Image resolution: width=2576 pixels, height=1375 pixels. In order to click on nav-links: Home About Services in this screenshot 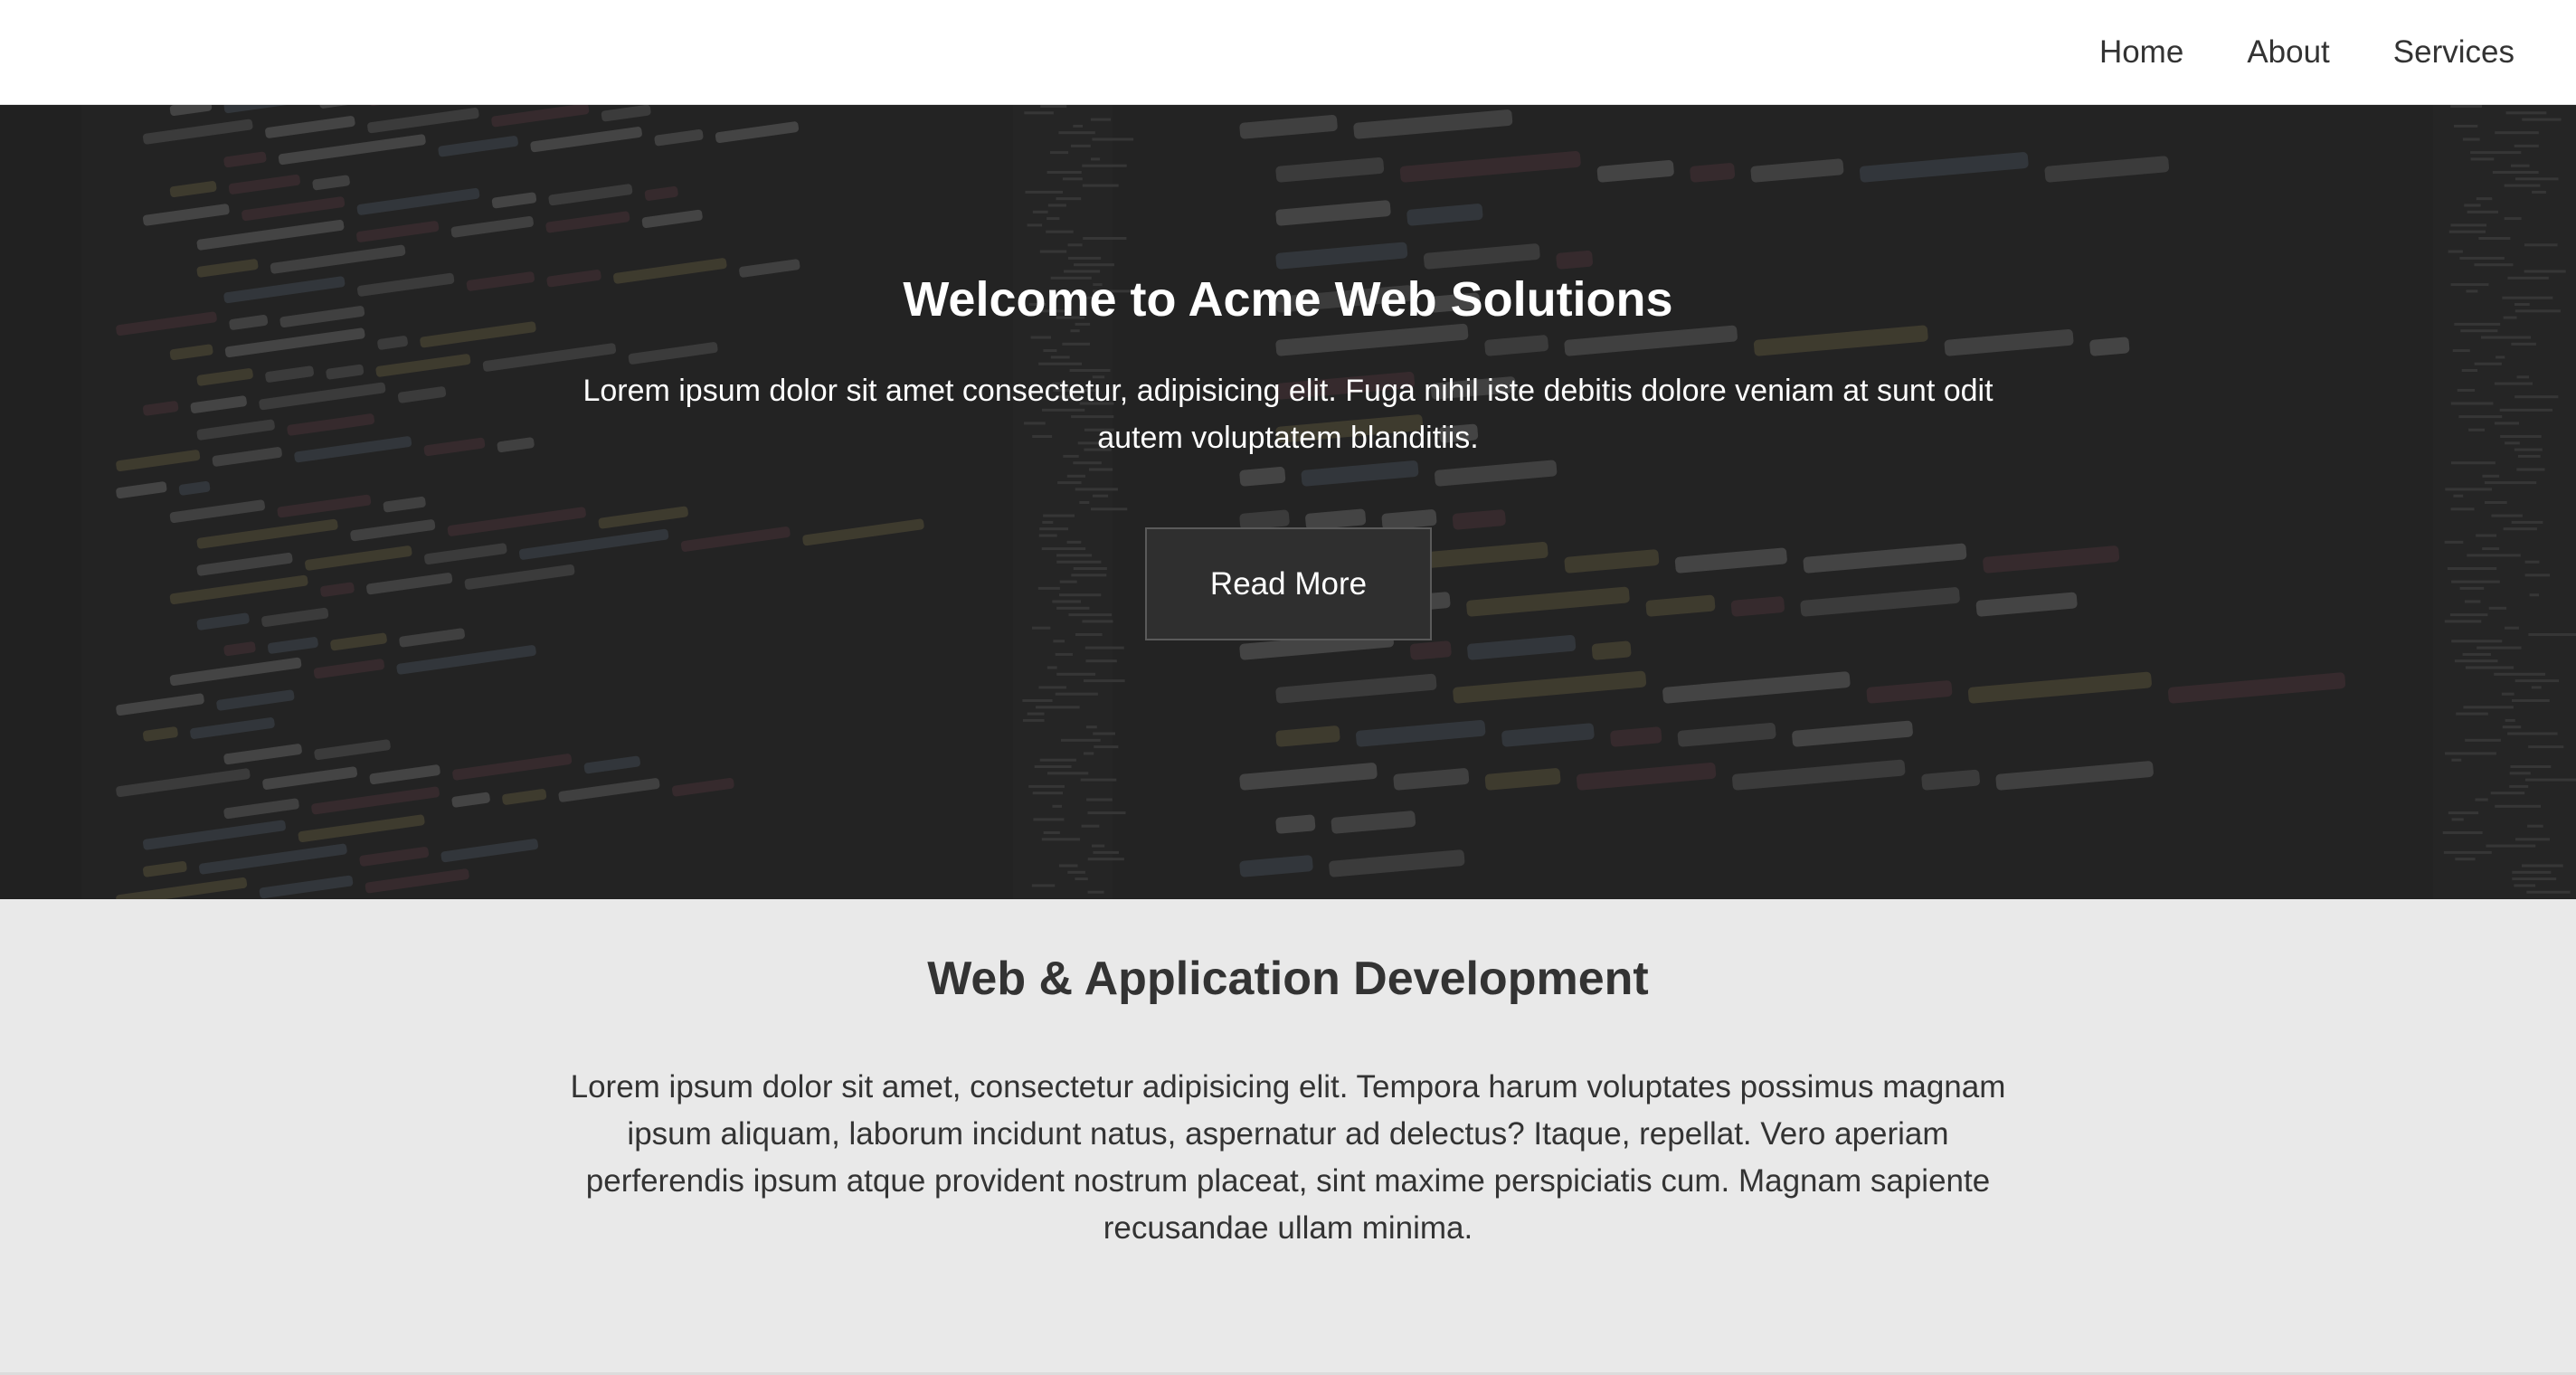, I will do `click(2291, 52)`.